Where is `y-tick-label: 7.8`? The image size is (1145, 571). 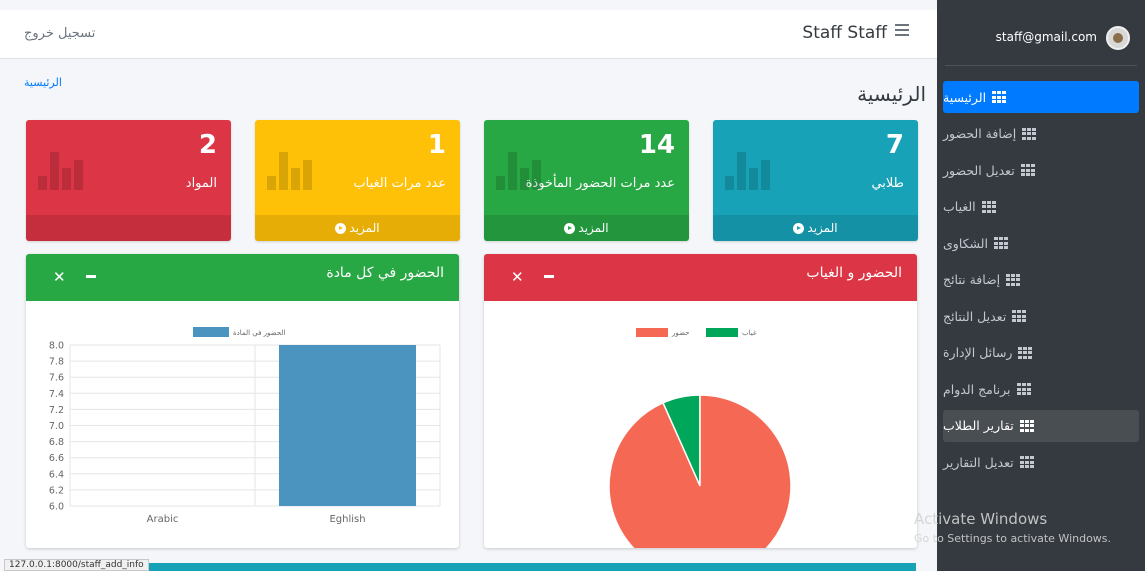
y-tick-label: 7.8 is located at coordinates (56, 362).